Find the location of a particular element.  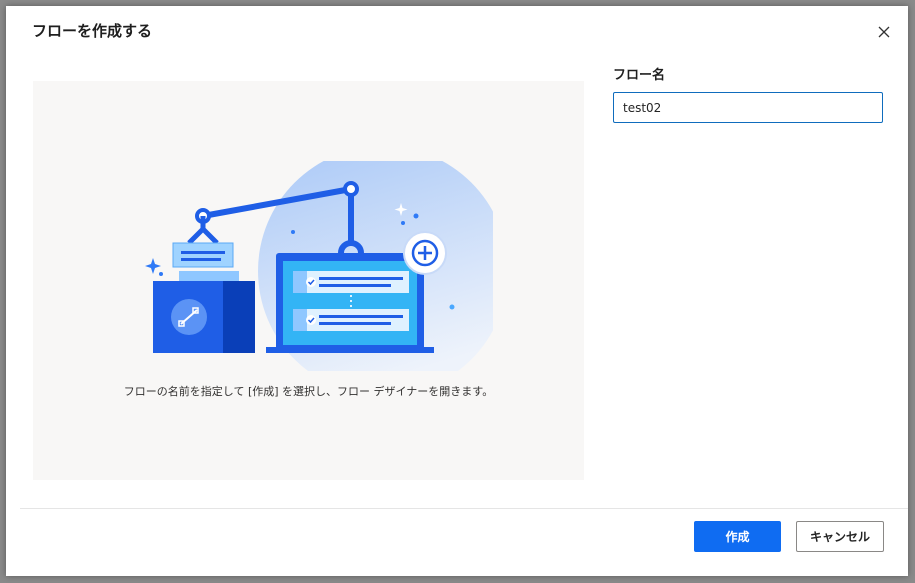

dialog-title: フローを作成する is located at coordinates (92, 31).